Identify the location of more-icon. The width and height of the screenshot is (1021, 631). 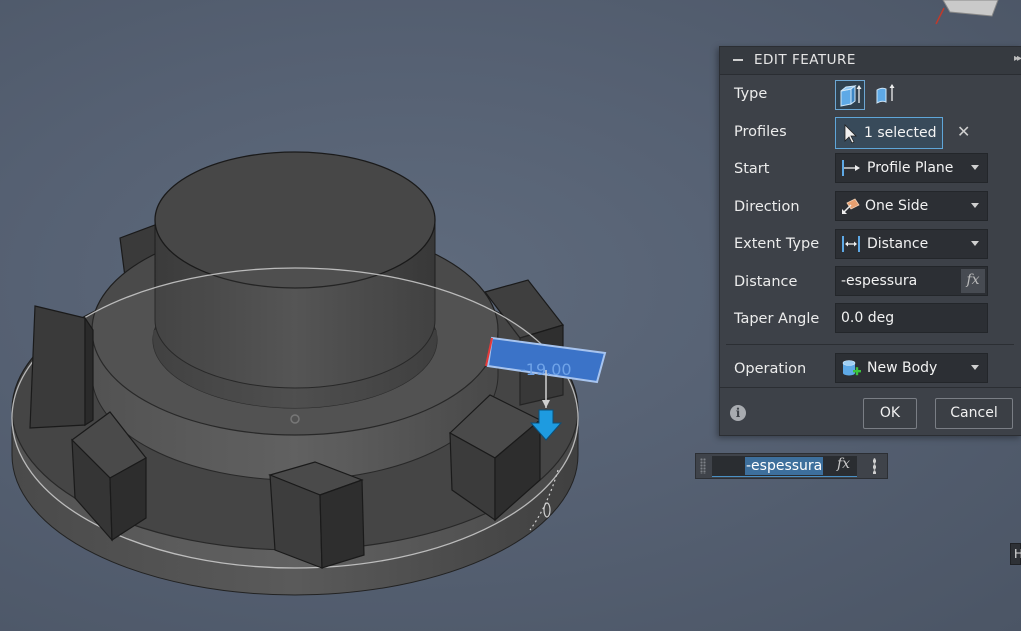
(874, 466).